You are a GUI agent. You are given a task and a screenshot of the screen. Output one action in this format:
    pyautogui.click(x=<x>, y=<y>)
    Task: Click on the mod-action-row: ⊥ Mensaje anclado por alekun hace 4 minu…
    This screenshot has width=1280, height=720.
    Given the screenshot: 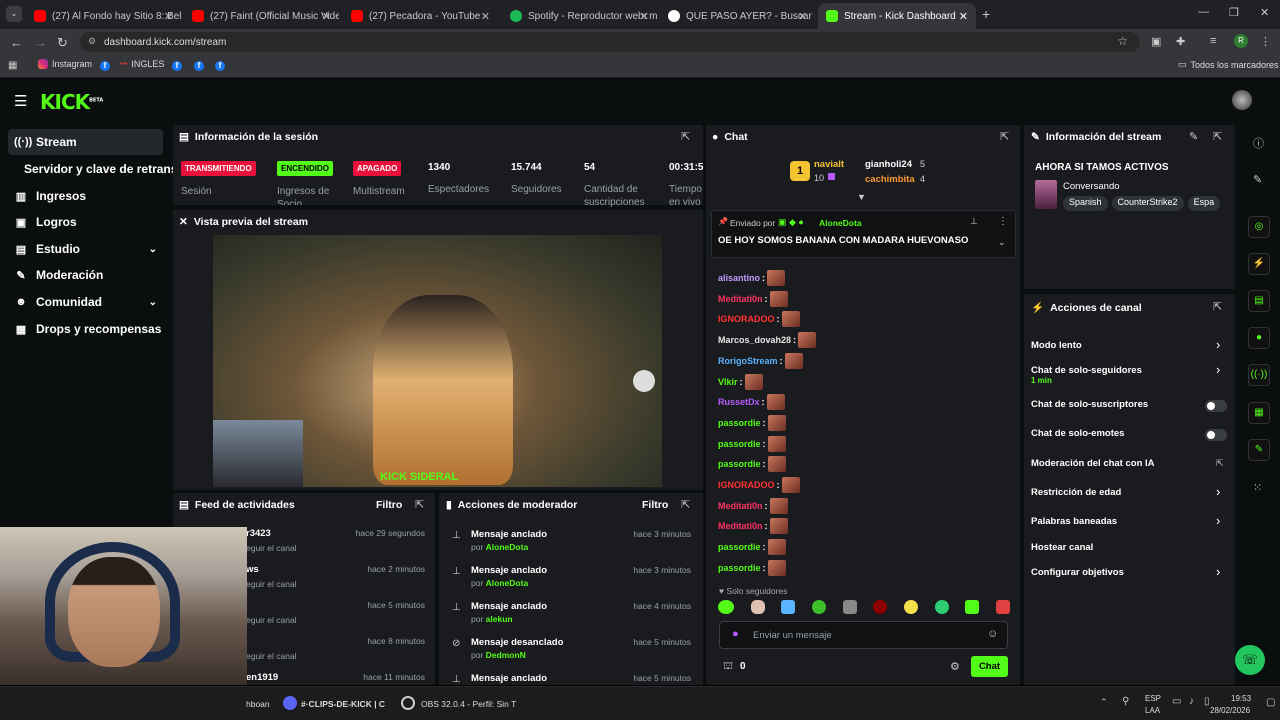 What is the action you would take?
    pyautogui.click(x=572, y=619)
    